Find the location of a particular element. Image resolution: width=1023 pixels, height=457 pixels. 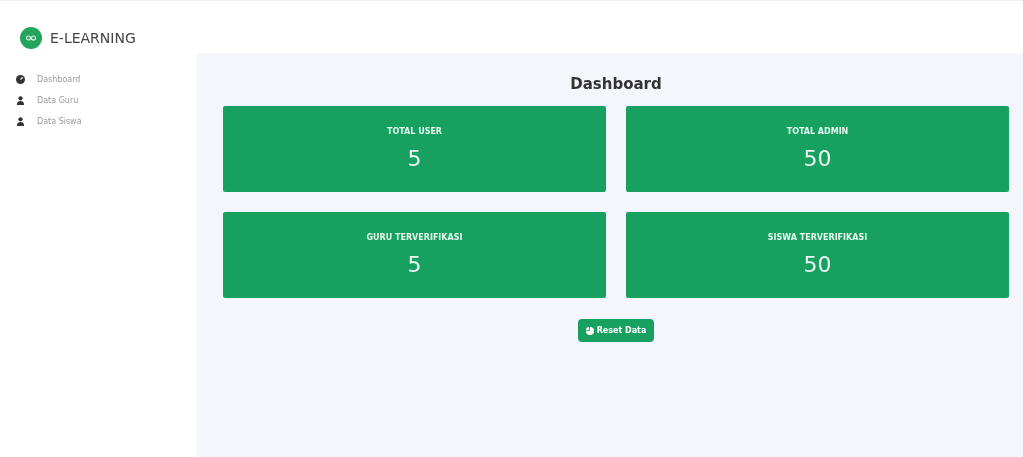

page-title: Dashboard is located at coordinates (616, 84).